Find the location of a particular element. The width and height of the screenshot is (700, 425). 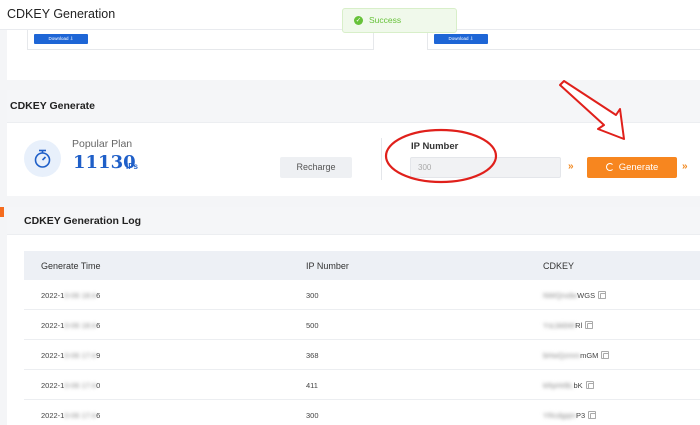

time-text: 9 is located at coordinates (98, 355).